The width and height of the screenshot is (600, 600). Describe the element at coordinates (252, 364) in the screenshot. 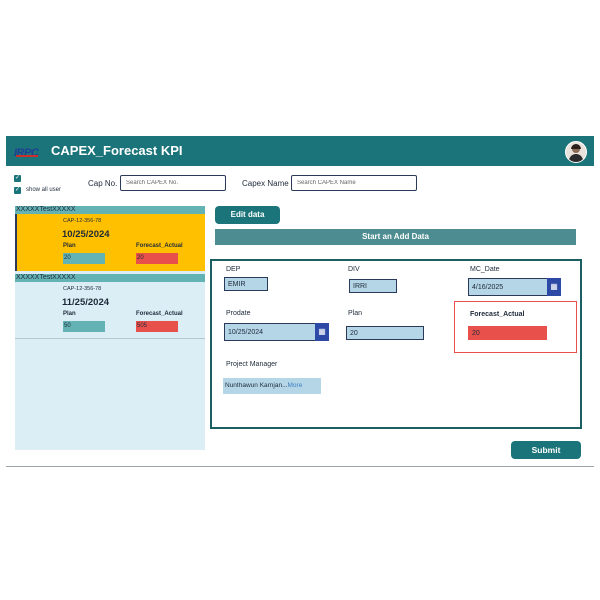

I see `project-manager-label: Project Manager` at that location.